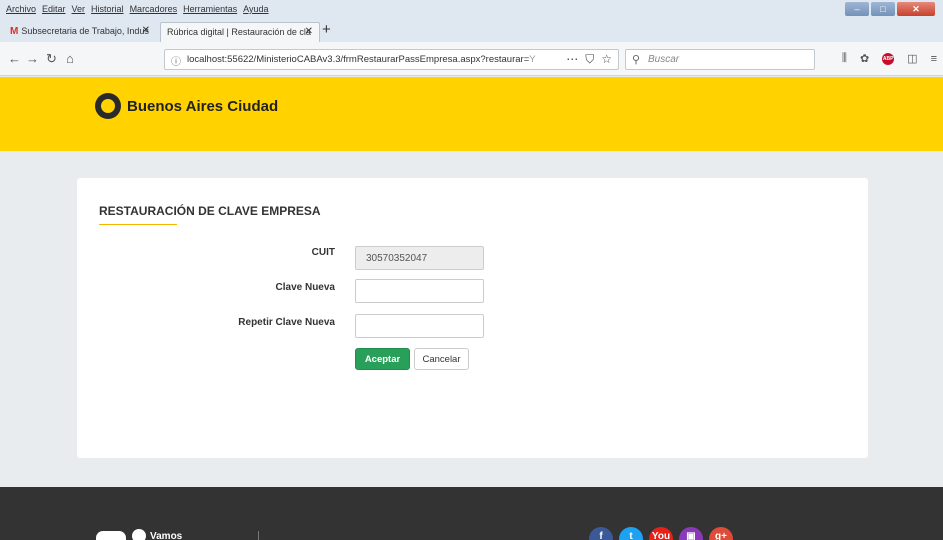  What do you see at coordinates (258, 535) in the screenshot?
I see `footer-divider` at bounding box center [258, 535].